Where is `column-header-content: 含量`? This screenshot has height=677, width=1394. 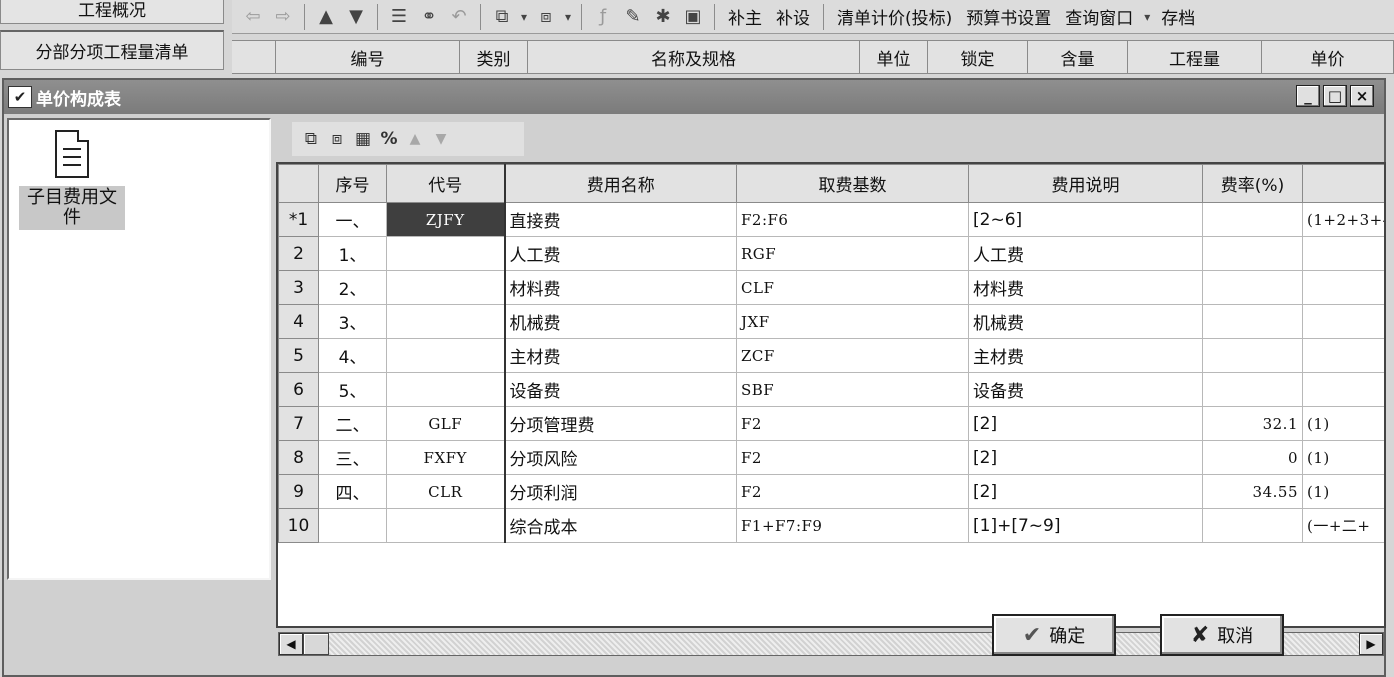
column-header-content: 含量 is located at coordinates (1078, 57).